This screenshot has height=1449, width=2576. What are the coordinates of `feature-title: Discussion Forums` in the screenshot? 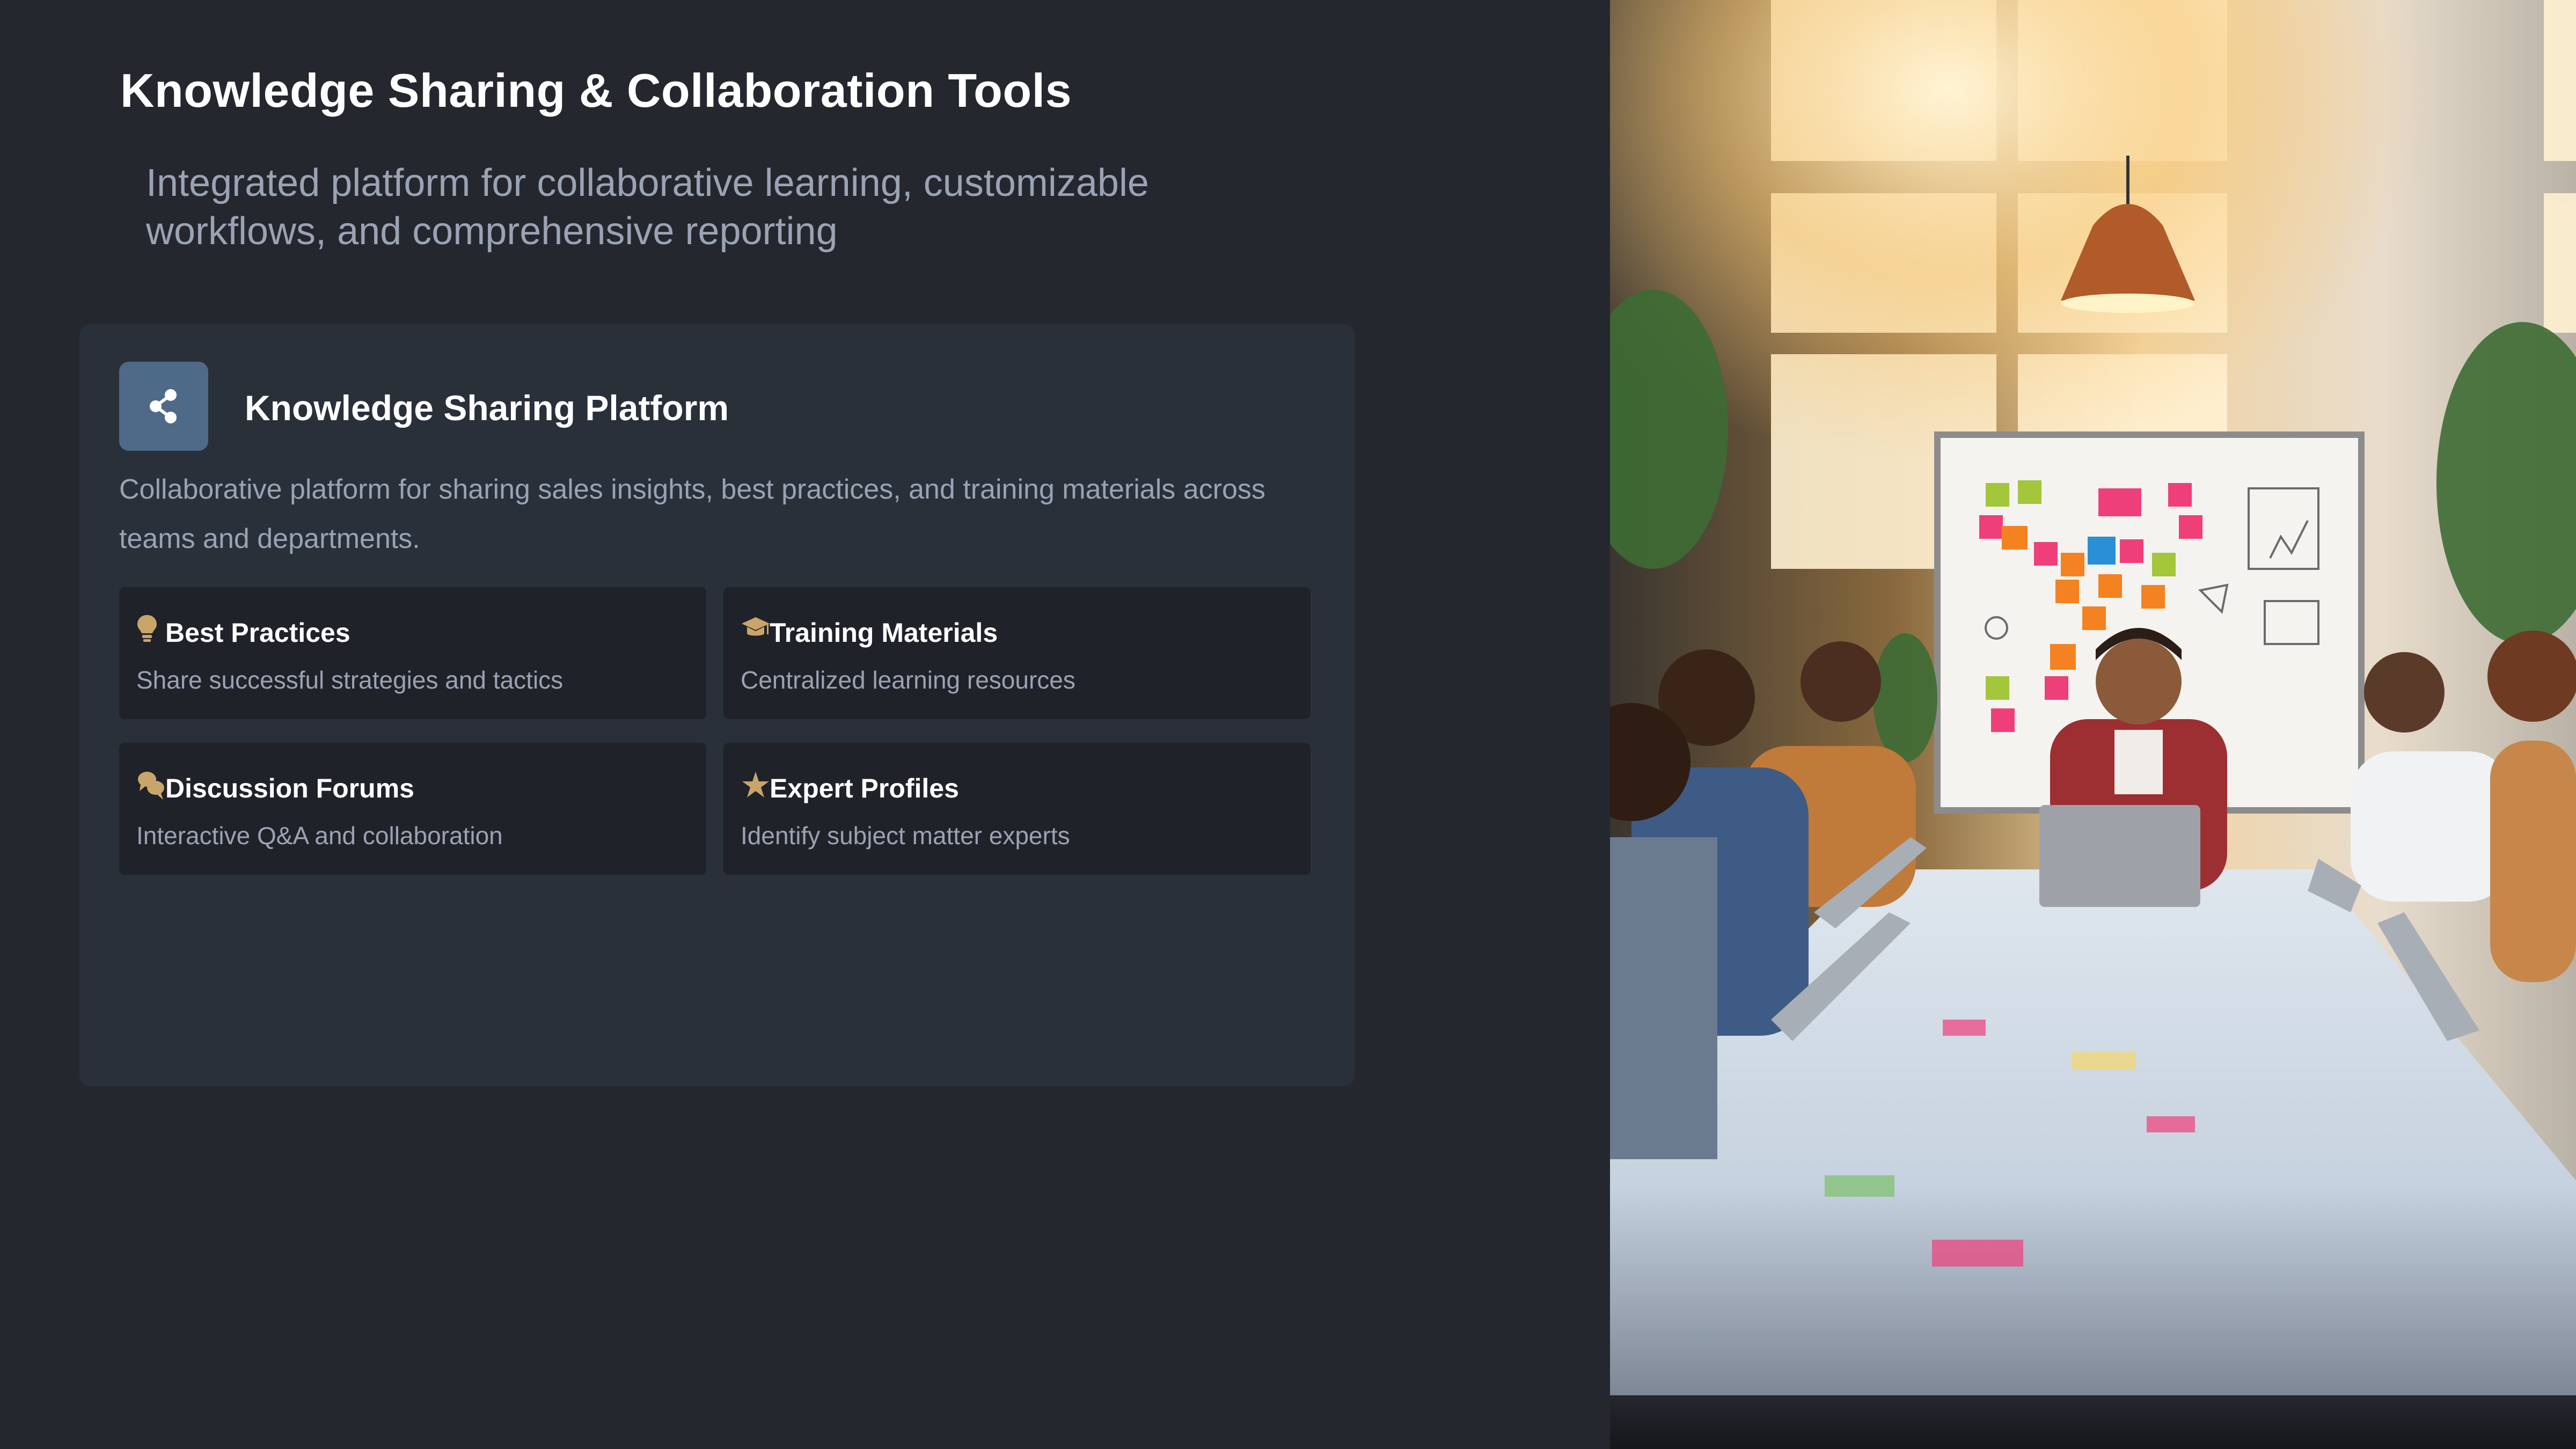 It's located at (289, 788).